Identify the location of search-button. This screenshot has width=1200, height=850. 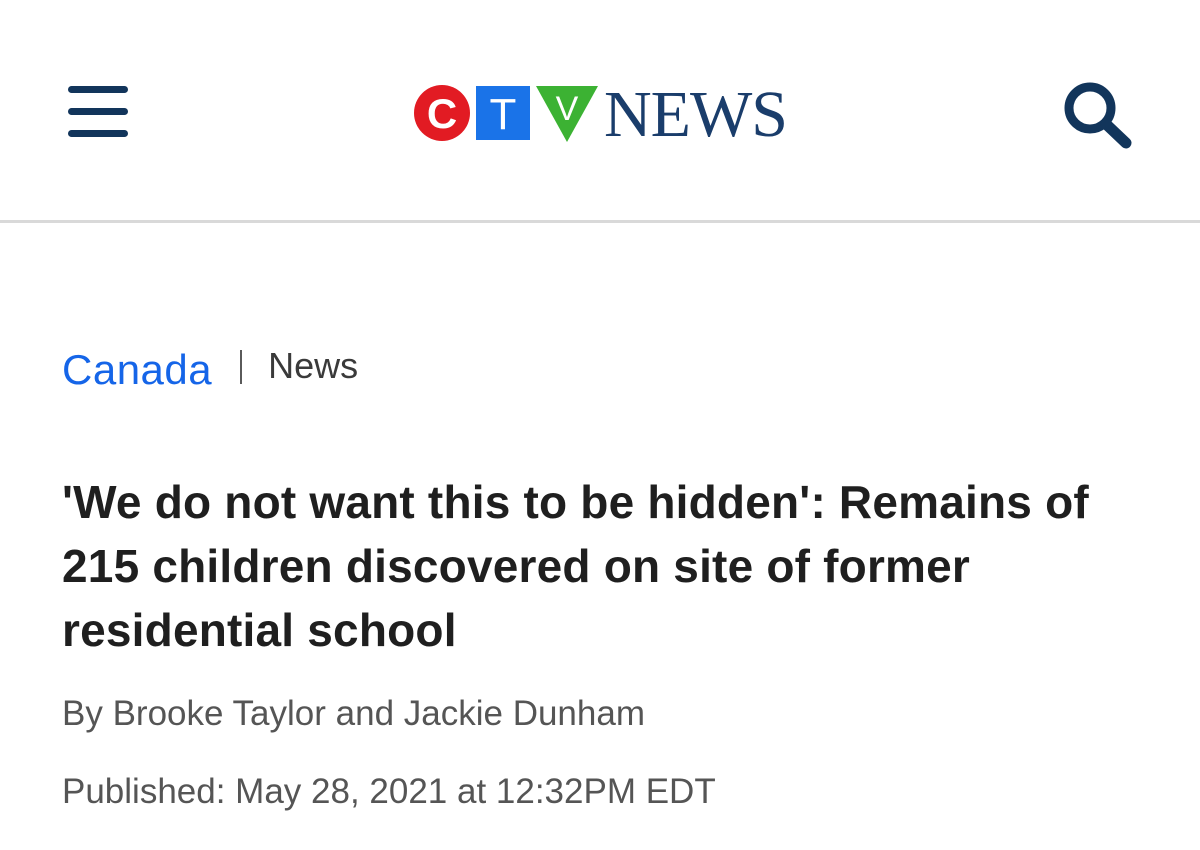
(1100, 116).